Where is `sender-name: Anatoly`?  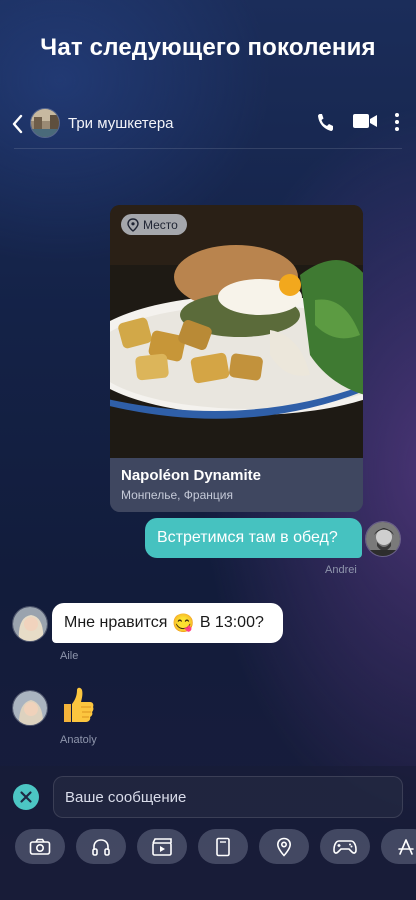 sender-name: Anatoly is located at coordinates (78, 740).